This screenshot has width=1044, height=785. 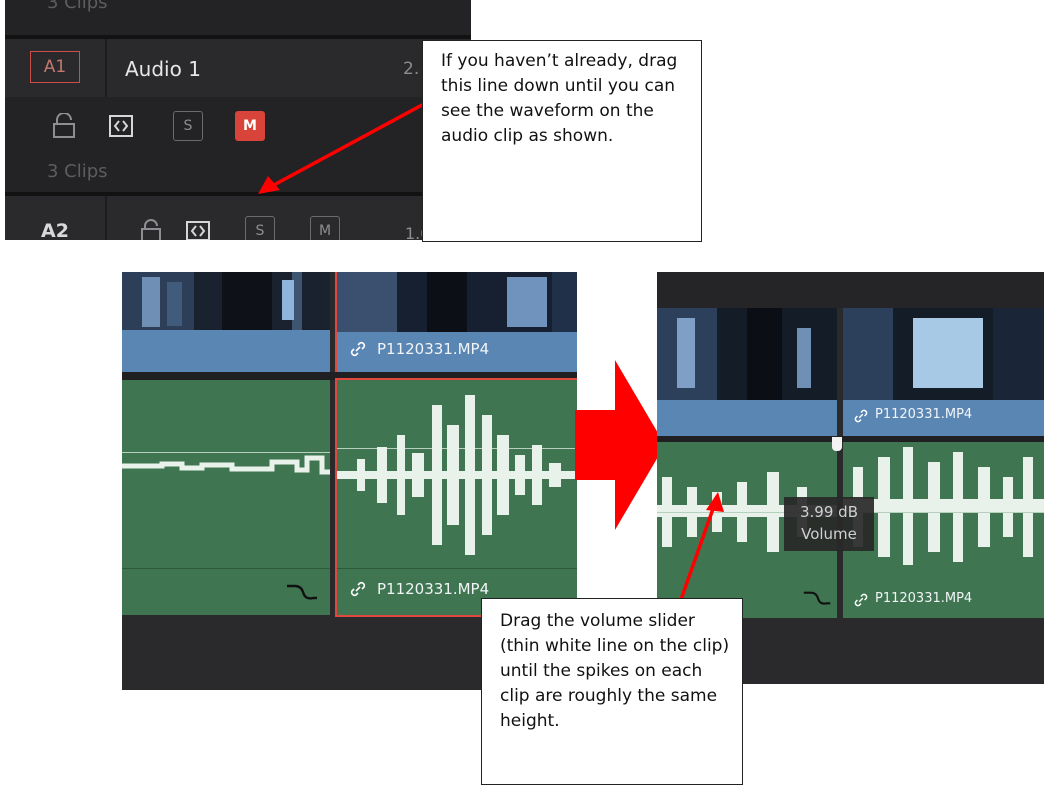 What do you see at coordinates (55, 67) in the screenshot?
I see `track-a1-badge: A1` at bounding box center [55, 67].